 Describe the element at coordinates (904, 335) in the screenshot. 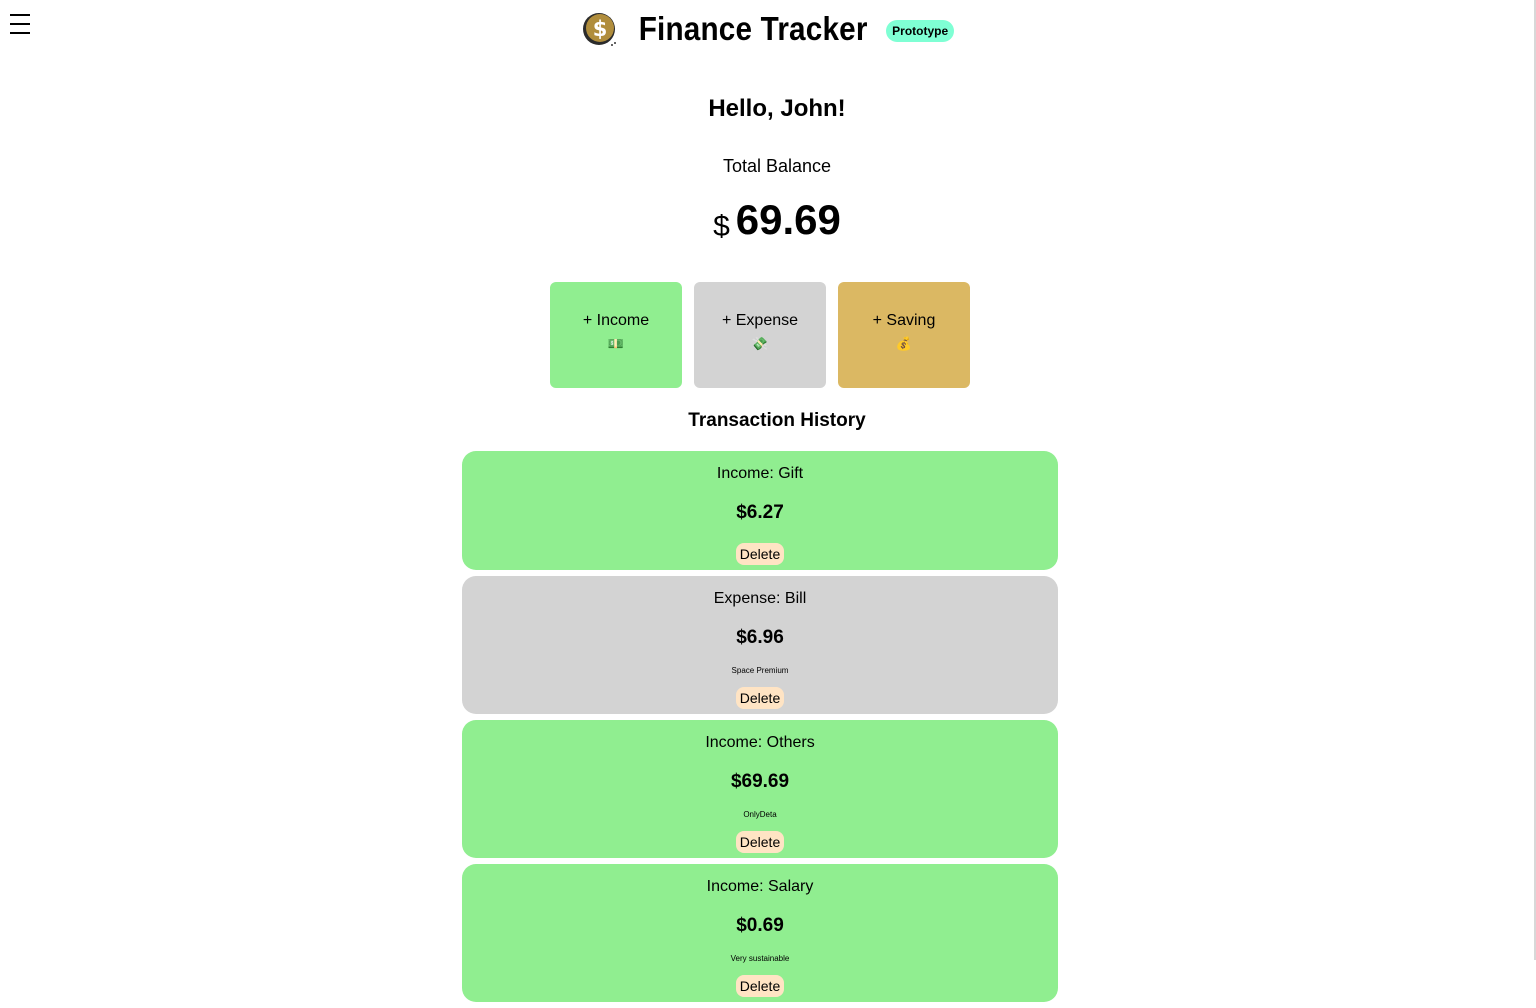

I see `add-saving-button: + Saving 💰` at that location.